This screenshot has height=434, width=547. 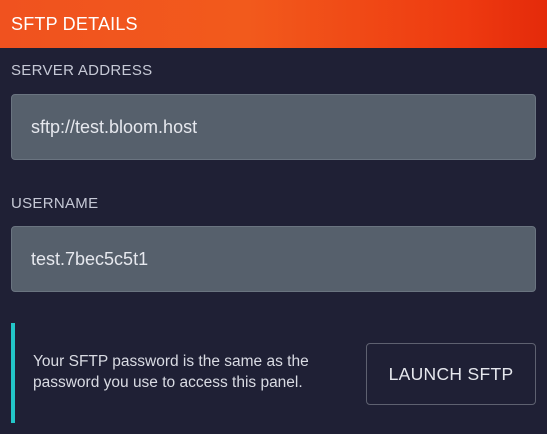 I want to click on panel-title: SFTP DETAILS, so click(x=74, y=23).